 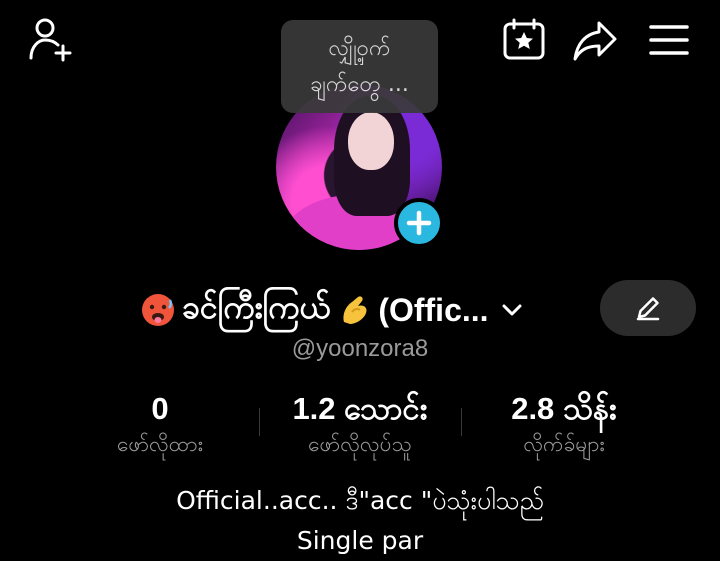 I want to click on calendar-button, so click(x=524, y=40).